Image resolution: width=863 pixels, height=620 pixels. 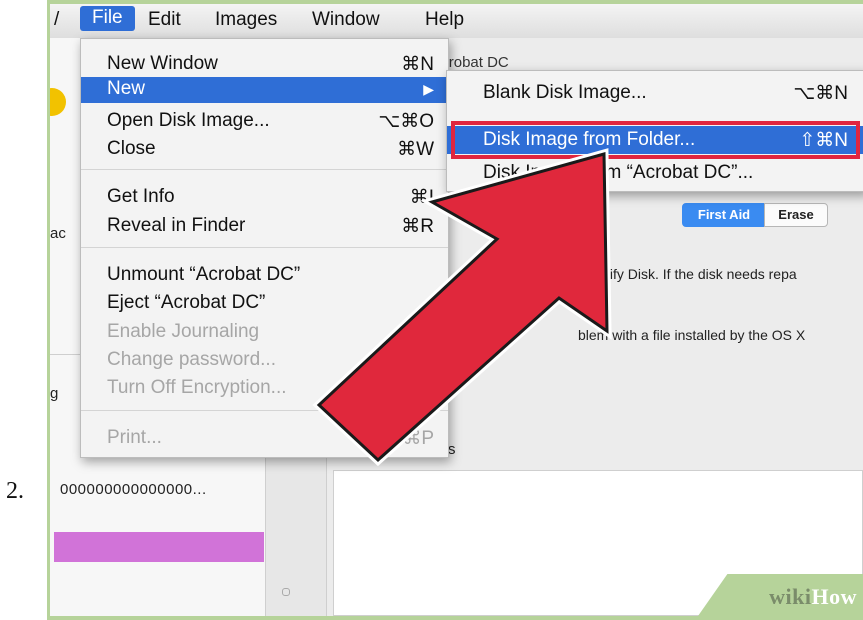 What do you see at coordinates (655, 140) in the screenshot?
I see `highlight-callout-box` at bounding box center [655, 140].